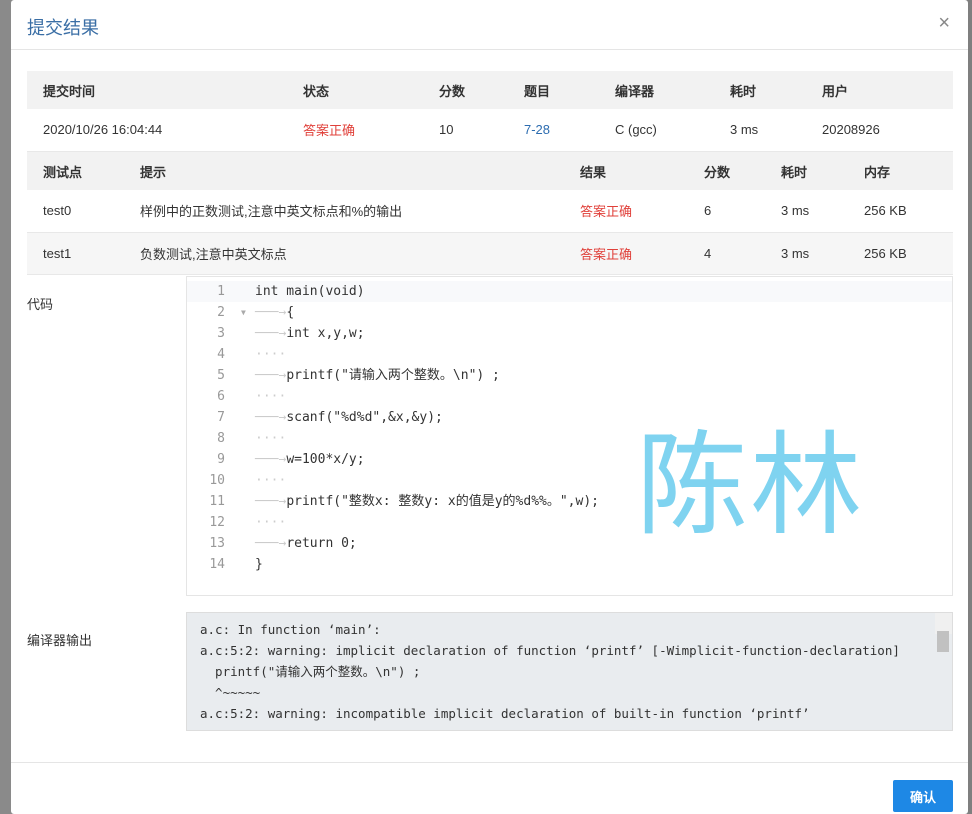  Describe the element at coordinates (489, 762) in the screenshot. I see `dialog-footer-divider` at that location.